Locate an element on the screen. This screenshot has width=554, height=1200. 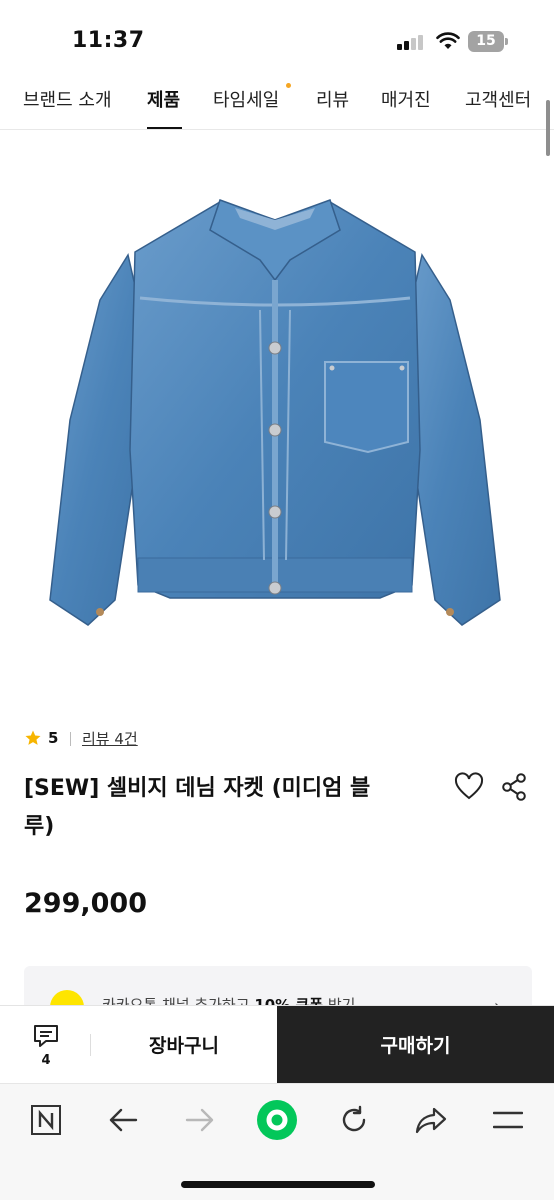
buy-now-button: 구매하기 is located at coordinates (415, 1044).